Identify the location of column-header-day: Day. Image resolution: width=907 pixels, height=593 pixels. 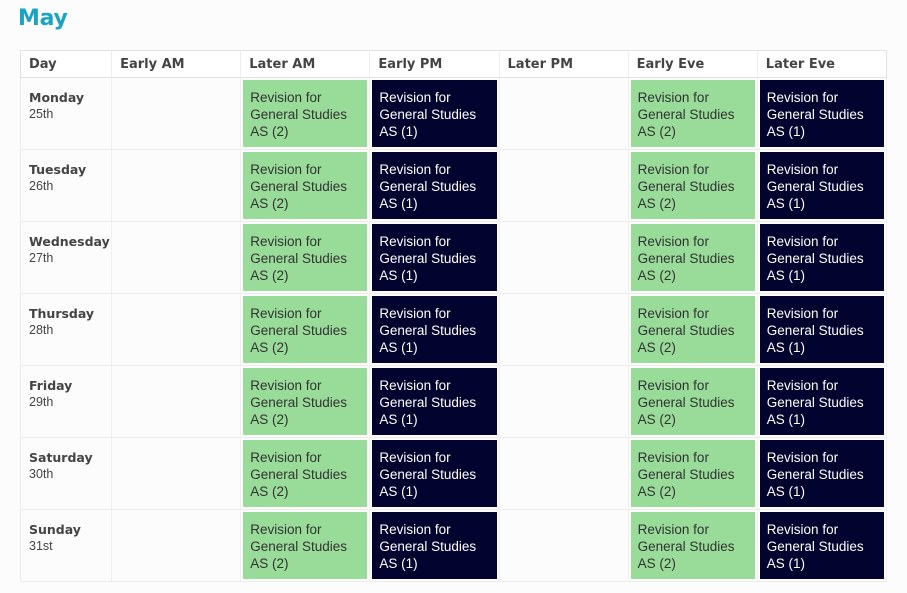
(66, 64).